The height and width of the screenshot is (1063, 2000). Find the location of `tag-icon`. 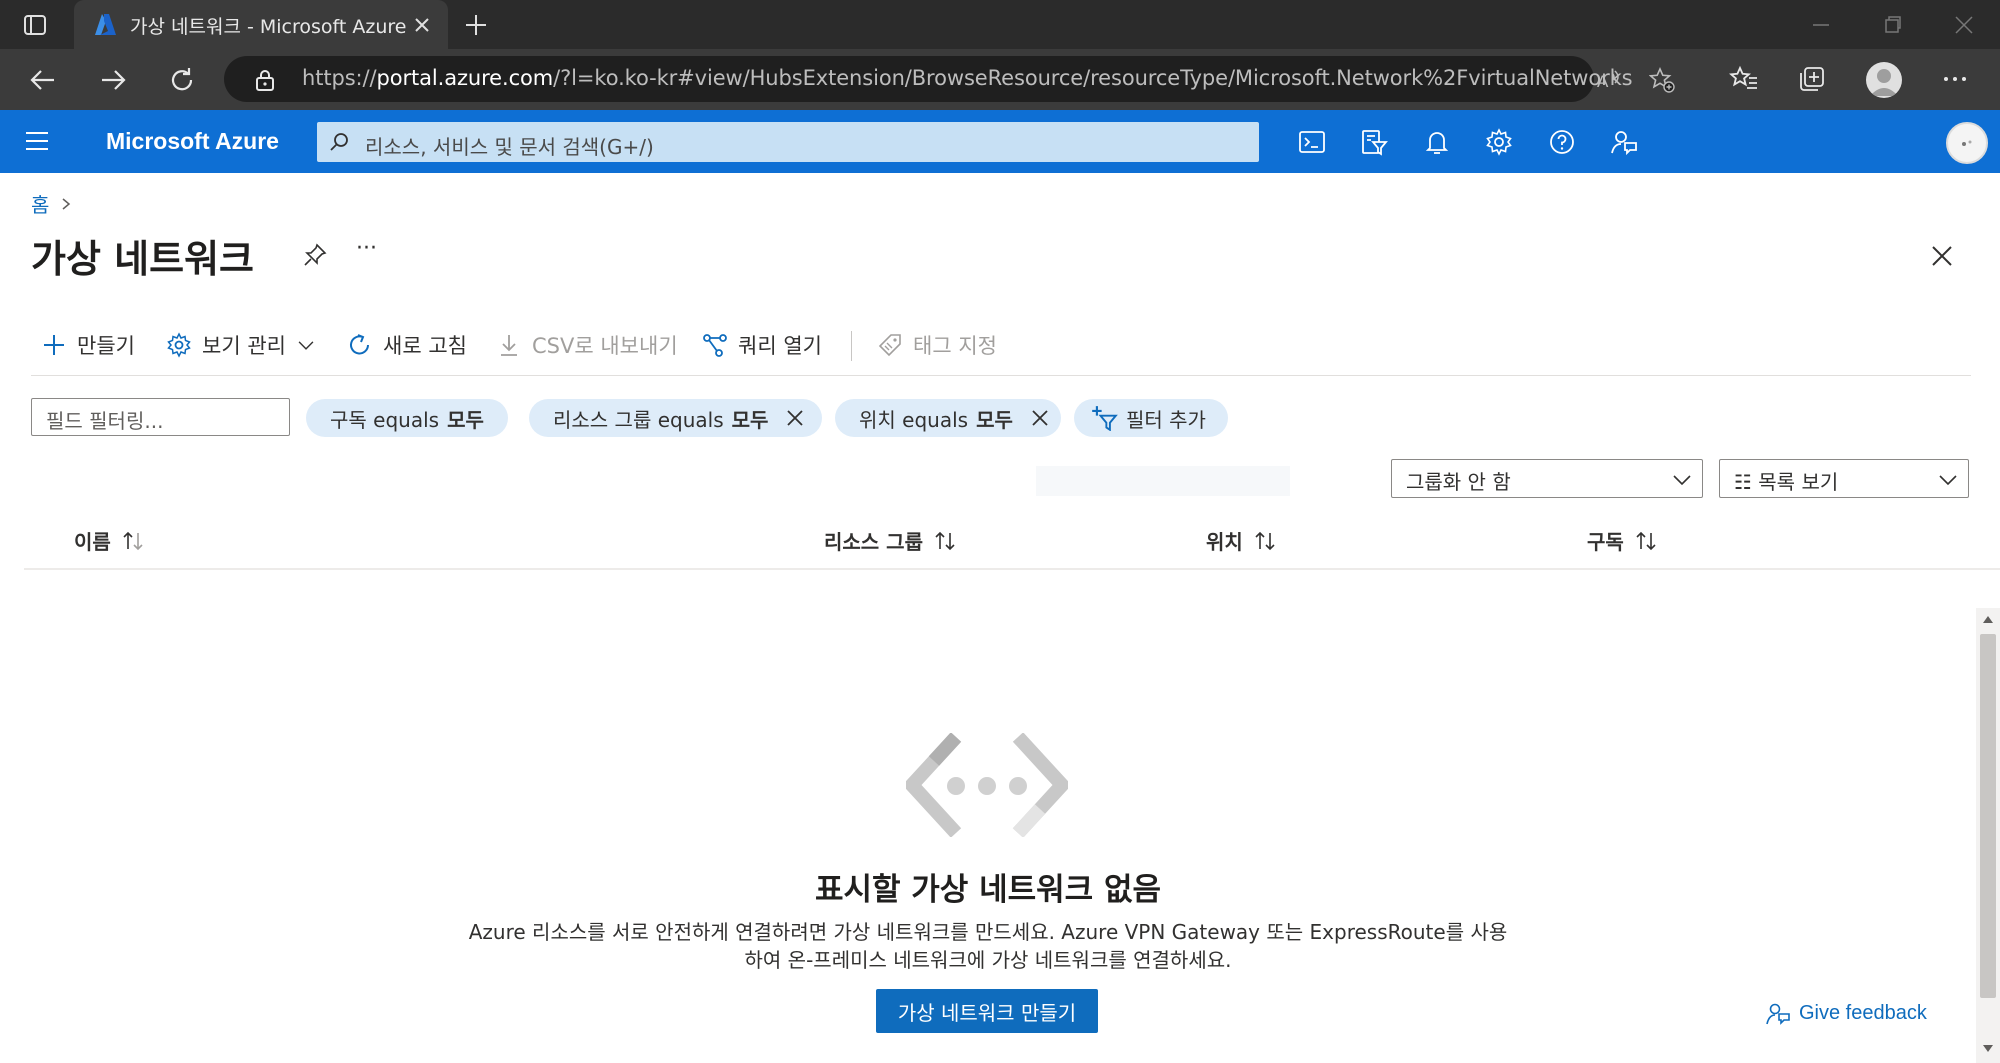

tag-icon is located at coordinates (889, 345).